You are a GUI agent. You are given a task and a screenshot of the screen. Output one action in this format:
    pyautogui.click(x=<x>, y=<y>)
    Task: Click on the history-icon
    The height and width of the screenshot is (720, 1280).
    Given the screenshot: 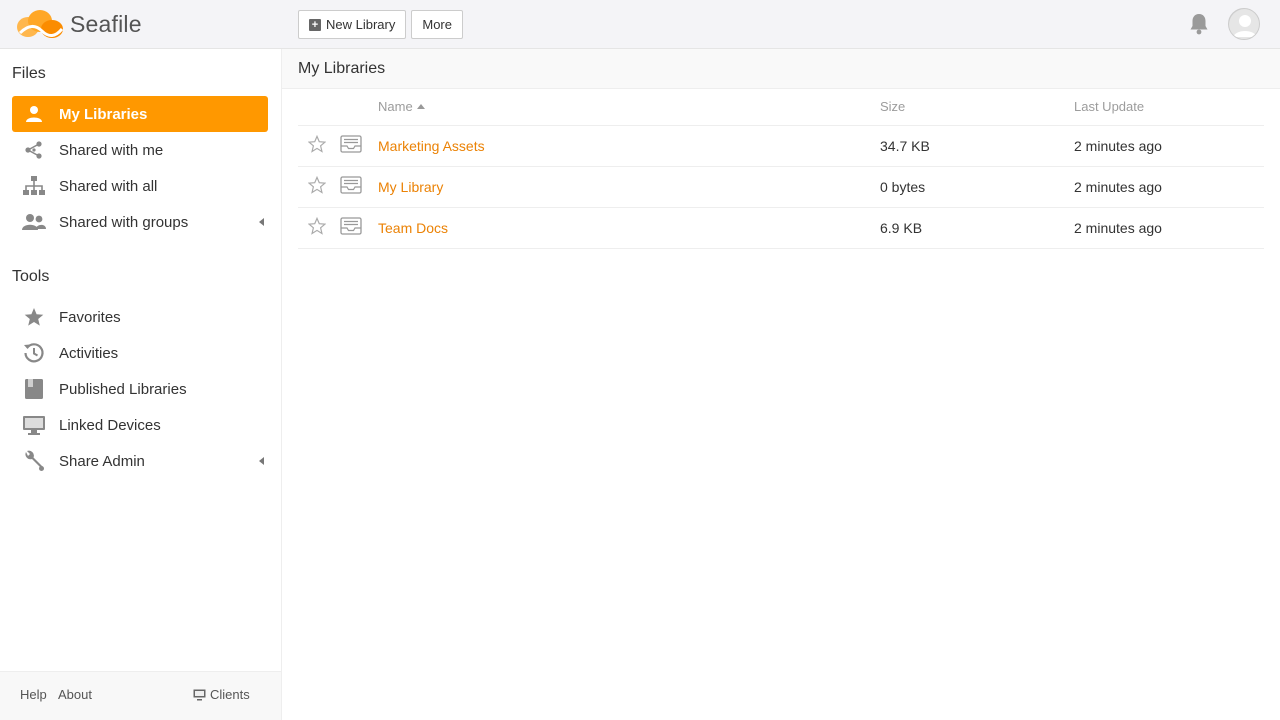 What is the action you would take?
    pyautogui.click(x=34, y=353)
    